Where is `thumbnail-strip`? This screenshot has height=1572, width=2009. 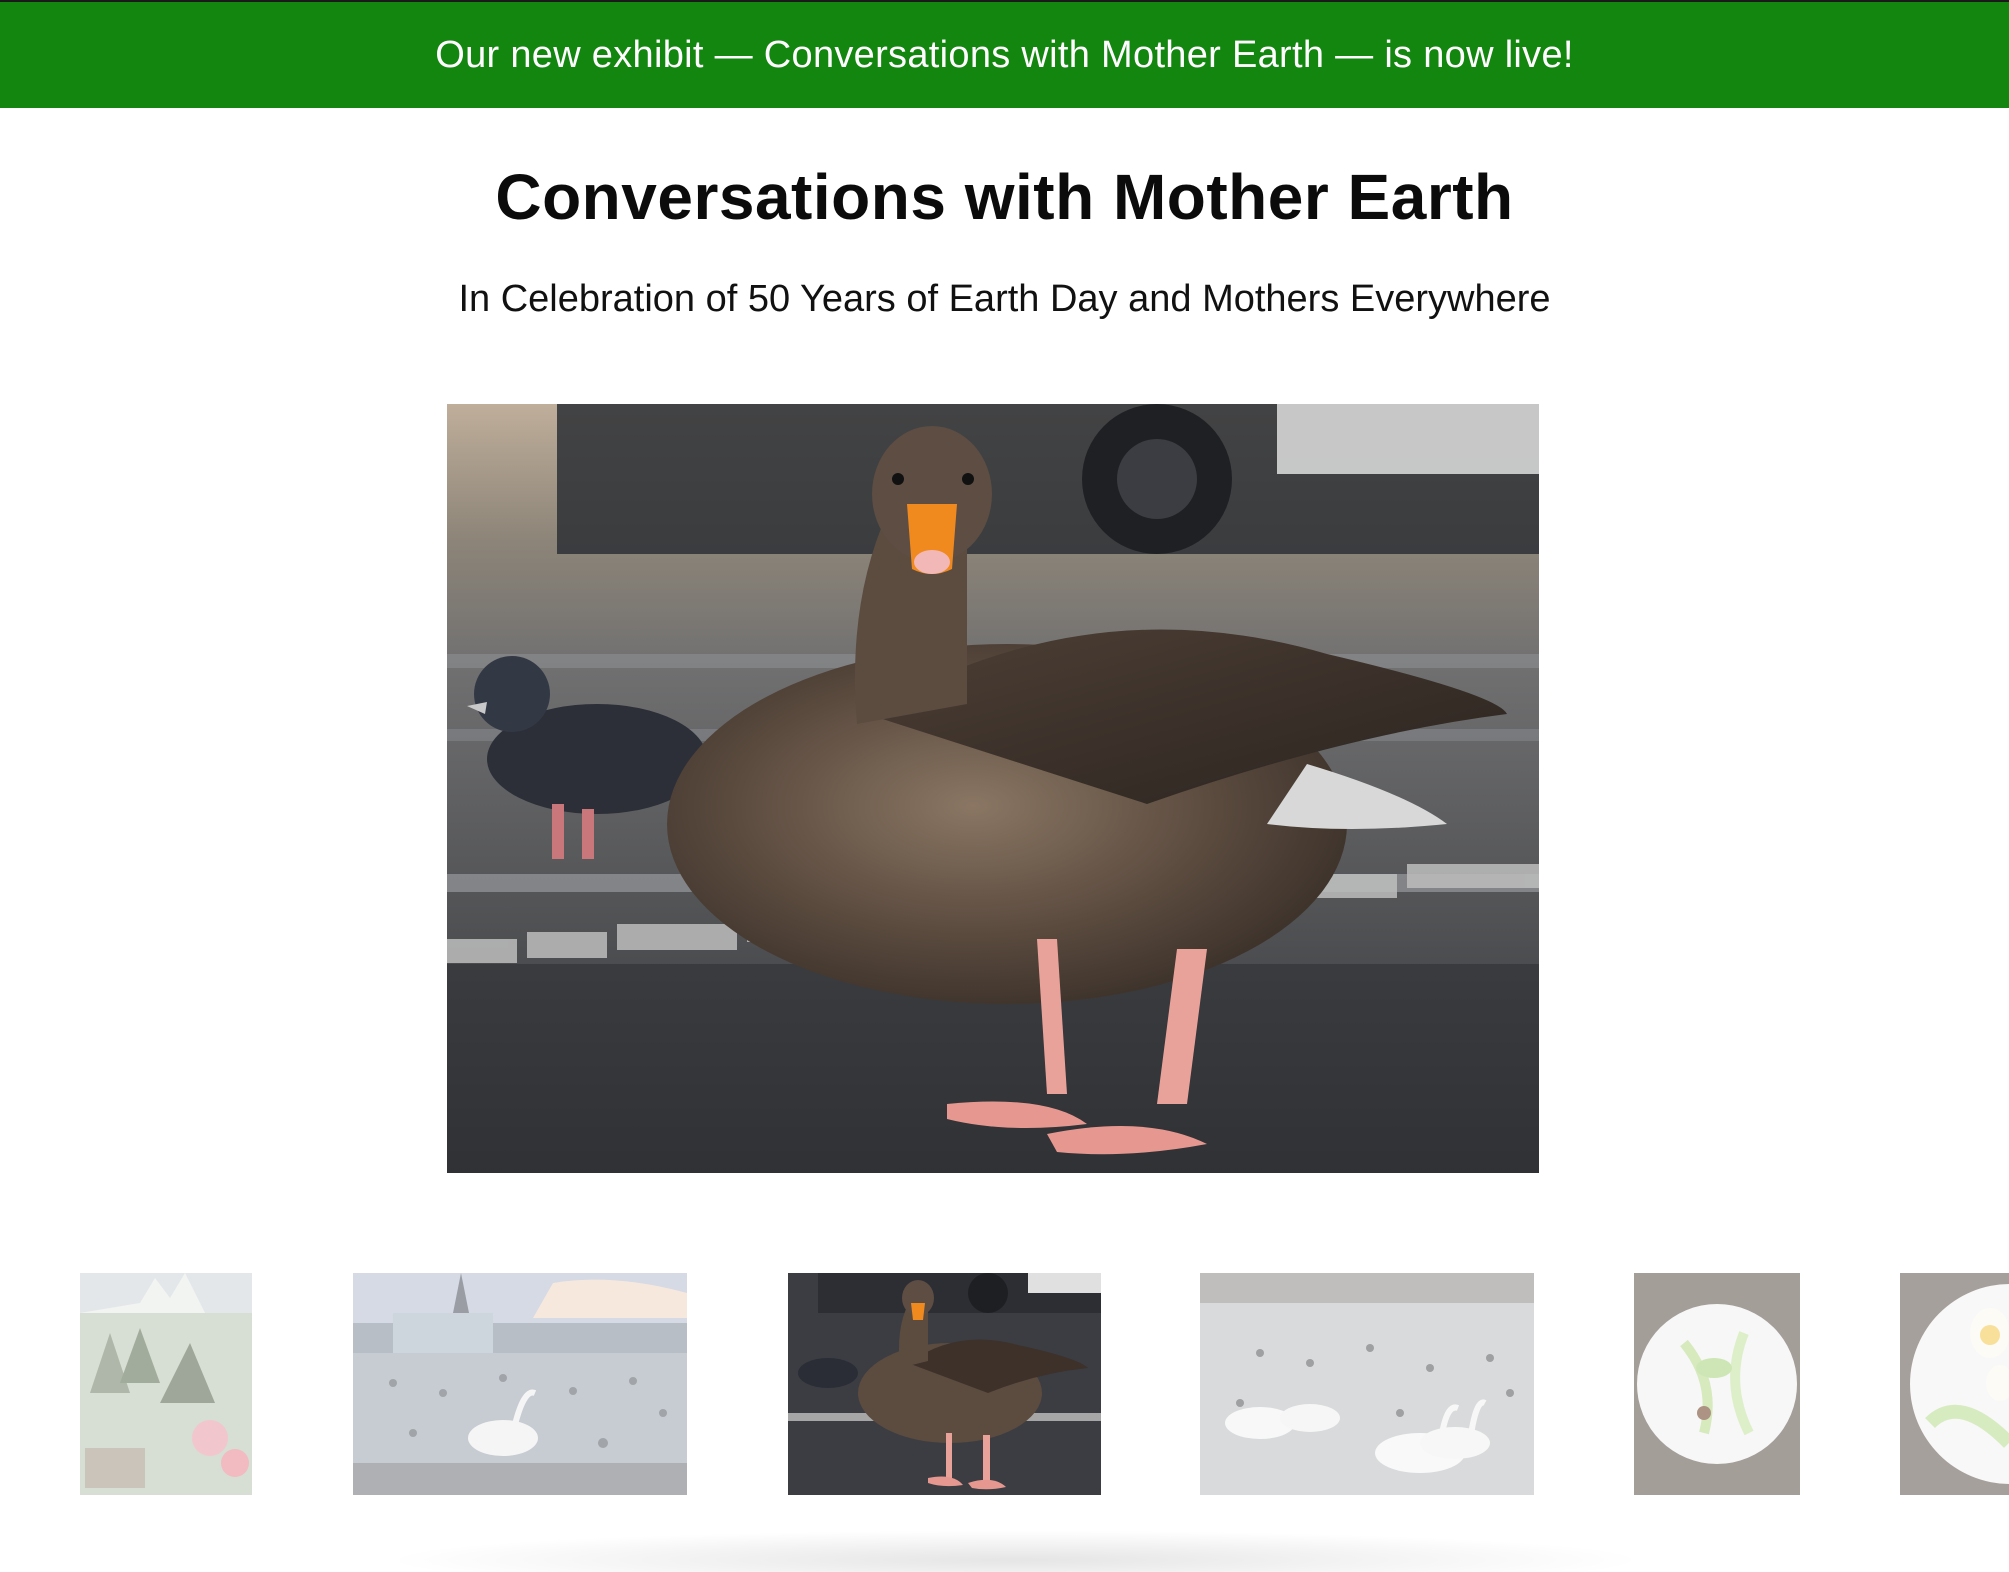 thumbnail-strip is located at coordinates (1004, 1384).